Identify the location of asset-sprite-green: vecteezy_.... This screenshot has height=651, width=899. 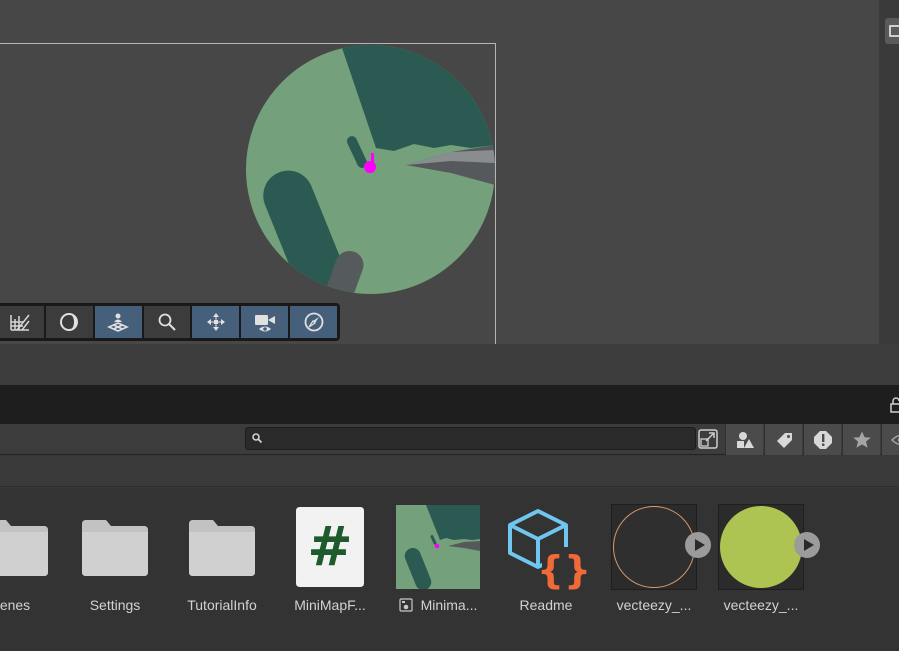
(763, 564).